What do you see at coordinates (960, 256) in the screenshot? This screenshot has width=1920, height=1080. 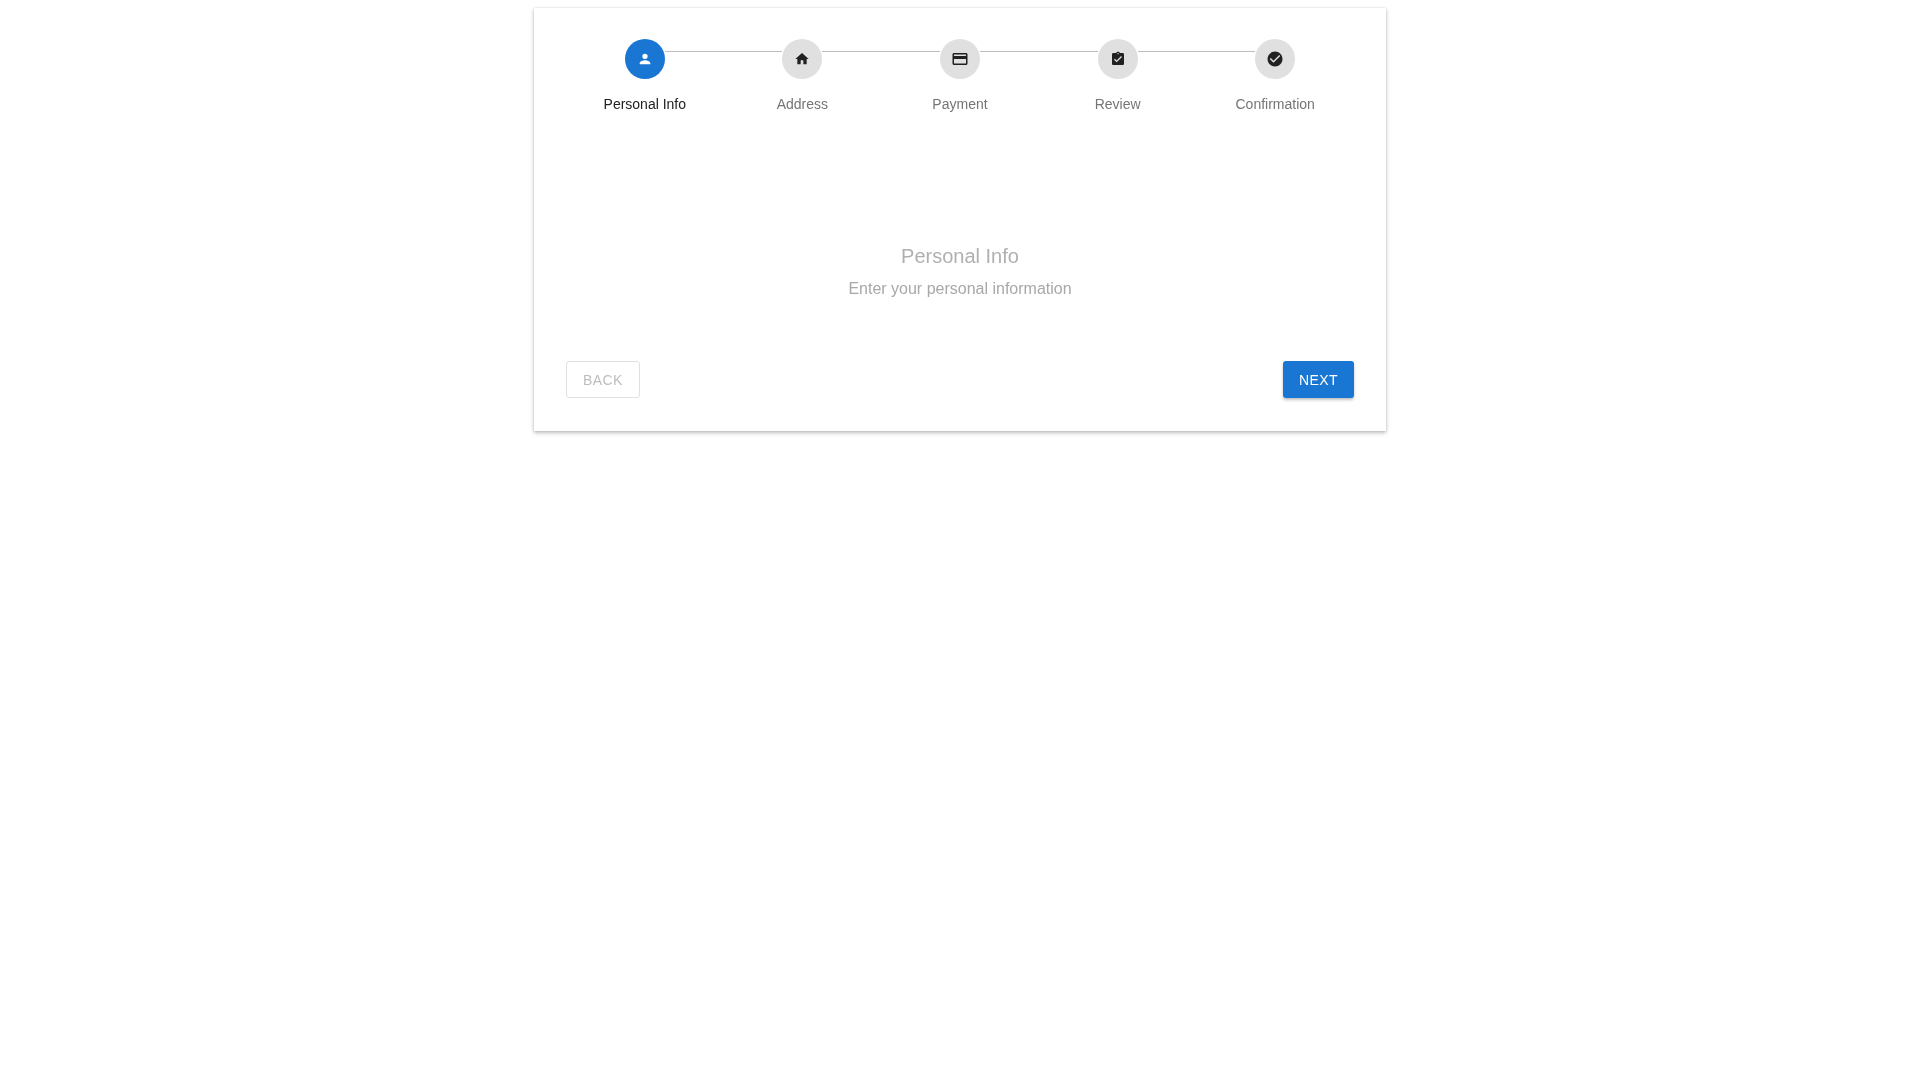 I see `step-title: Personal Info` at bounding box center [960, 256].